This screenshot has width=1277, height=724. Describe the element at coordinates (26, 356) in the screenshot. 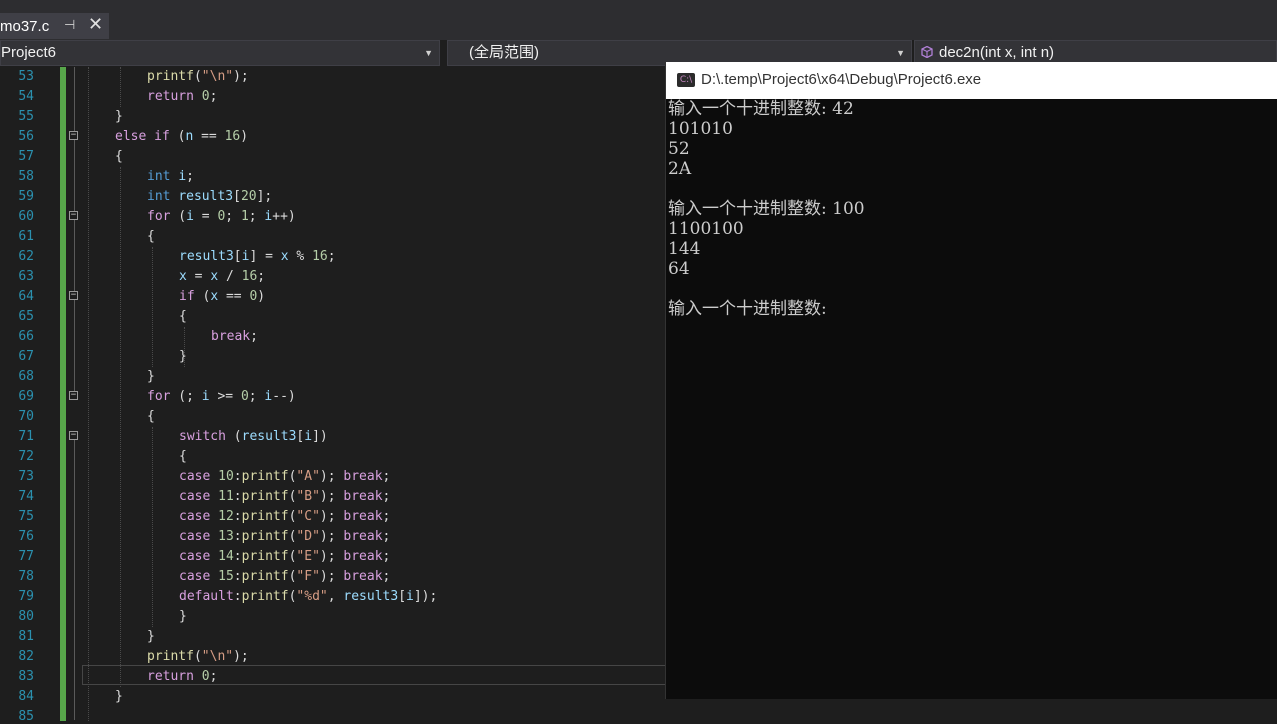

I see `line-number: 67` at that location.